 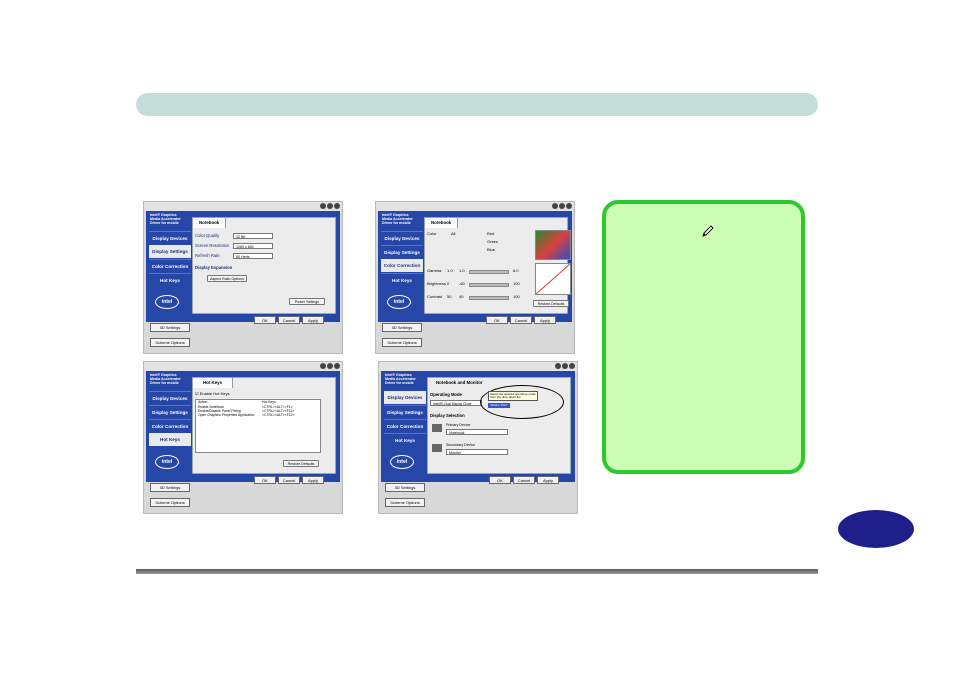 I want to click on contrast-max: 100, so click(x=516, y=296).